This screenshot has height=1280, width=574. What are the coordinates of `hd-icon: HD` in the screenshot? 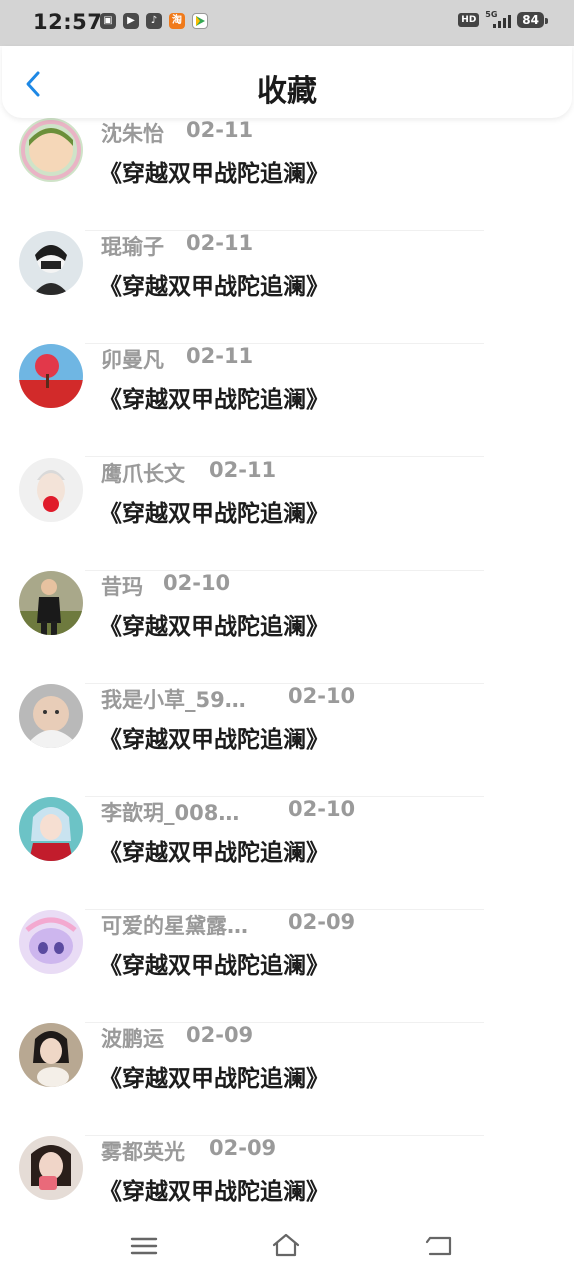 It's located at (469, 20).